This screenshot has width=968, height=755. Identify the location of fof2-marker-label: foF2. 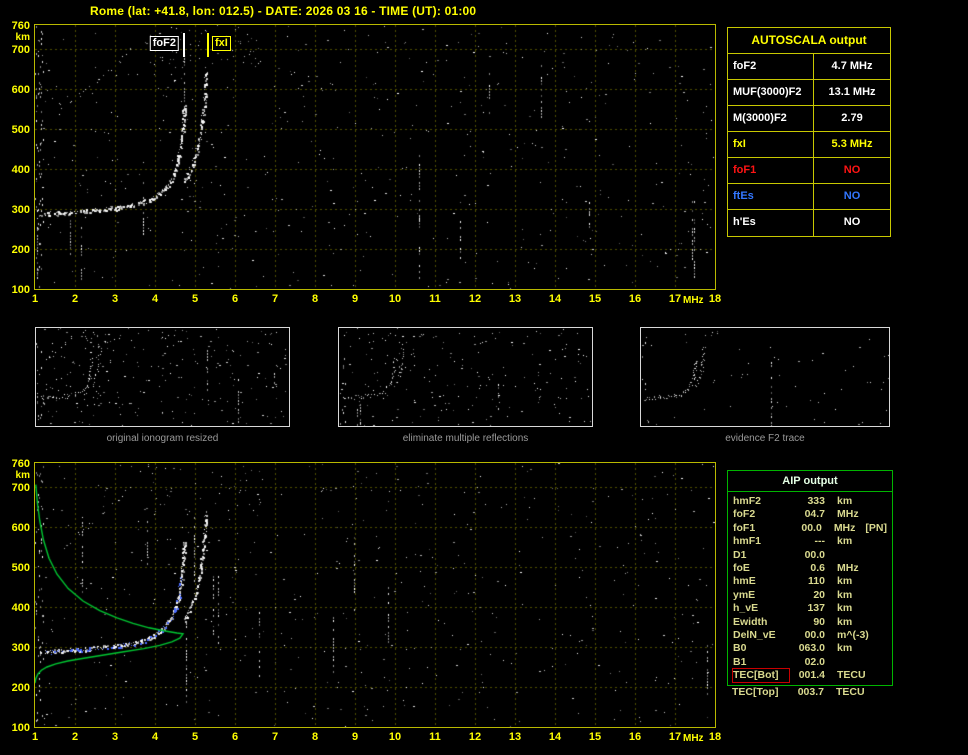
(164, 43).